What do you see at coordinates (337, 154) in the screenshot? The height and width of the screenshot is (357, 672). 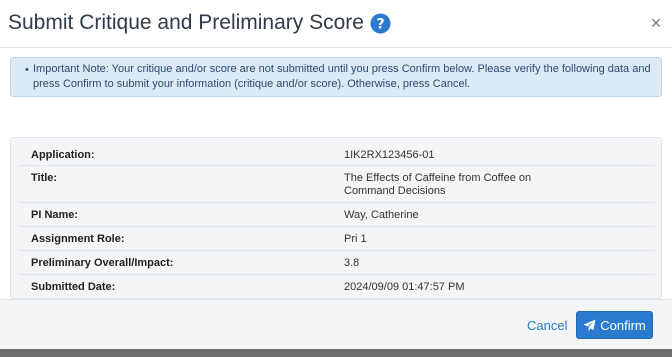 I see `detail-row-application: Application: 1IK2RX123456-01` at bounding box center [337, 154].